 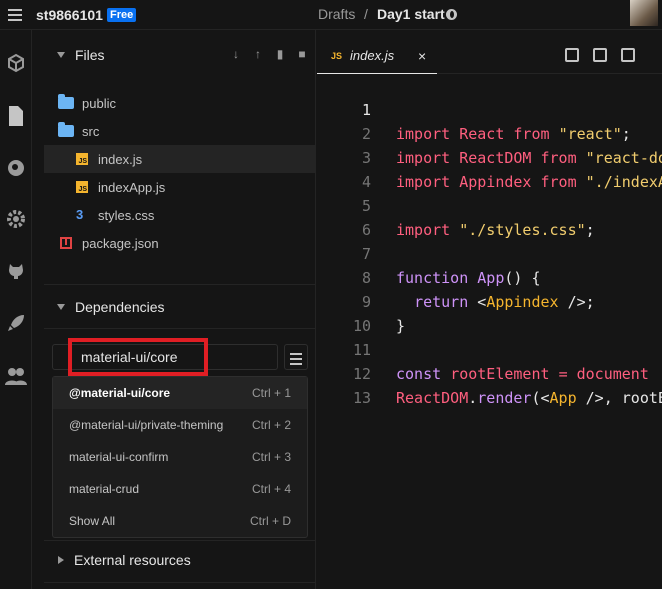 What do you see at coordinates (16, 63) in the screenshot?
I see `cube-icon` at bounding box center [16, 63].